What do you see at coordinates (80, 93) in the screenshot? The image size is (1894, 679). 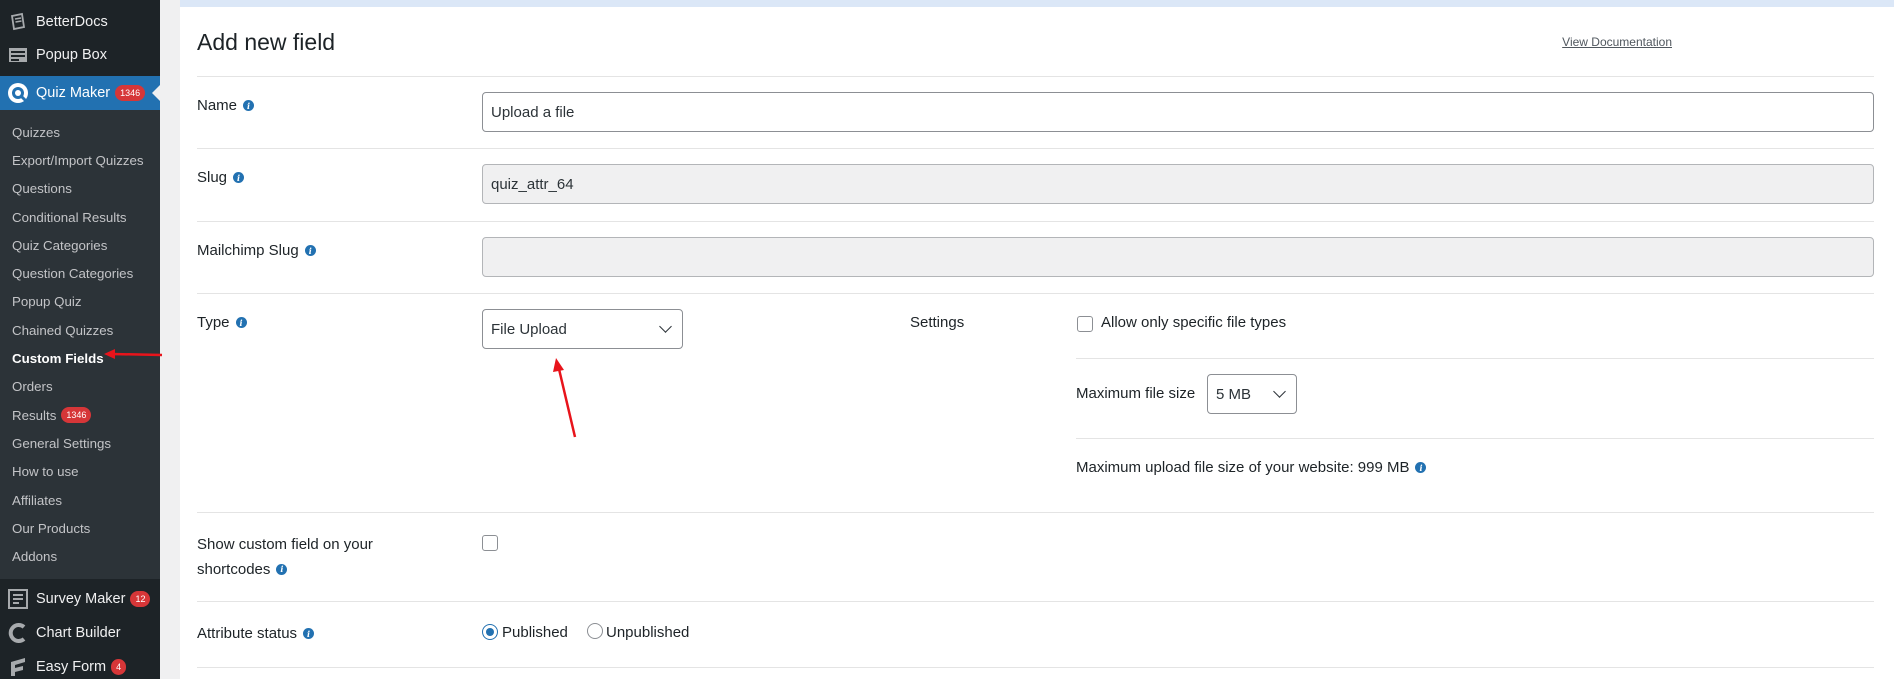 I see `sidebar-item-quiz-maker: Quiz Maker 1346` at bounding box center [80, 93].